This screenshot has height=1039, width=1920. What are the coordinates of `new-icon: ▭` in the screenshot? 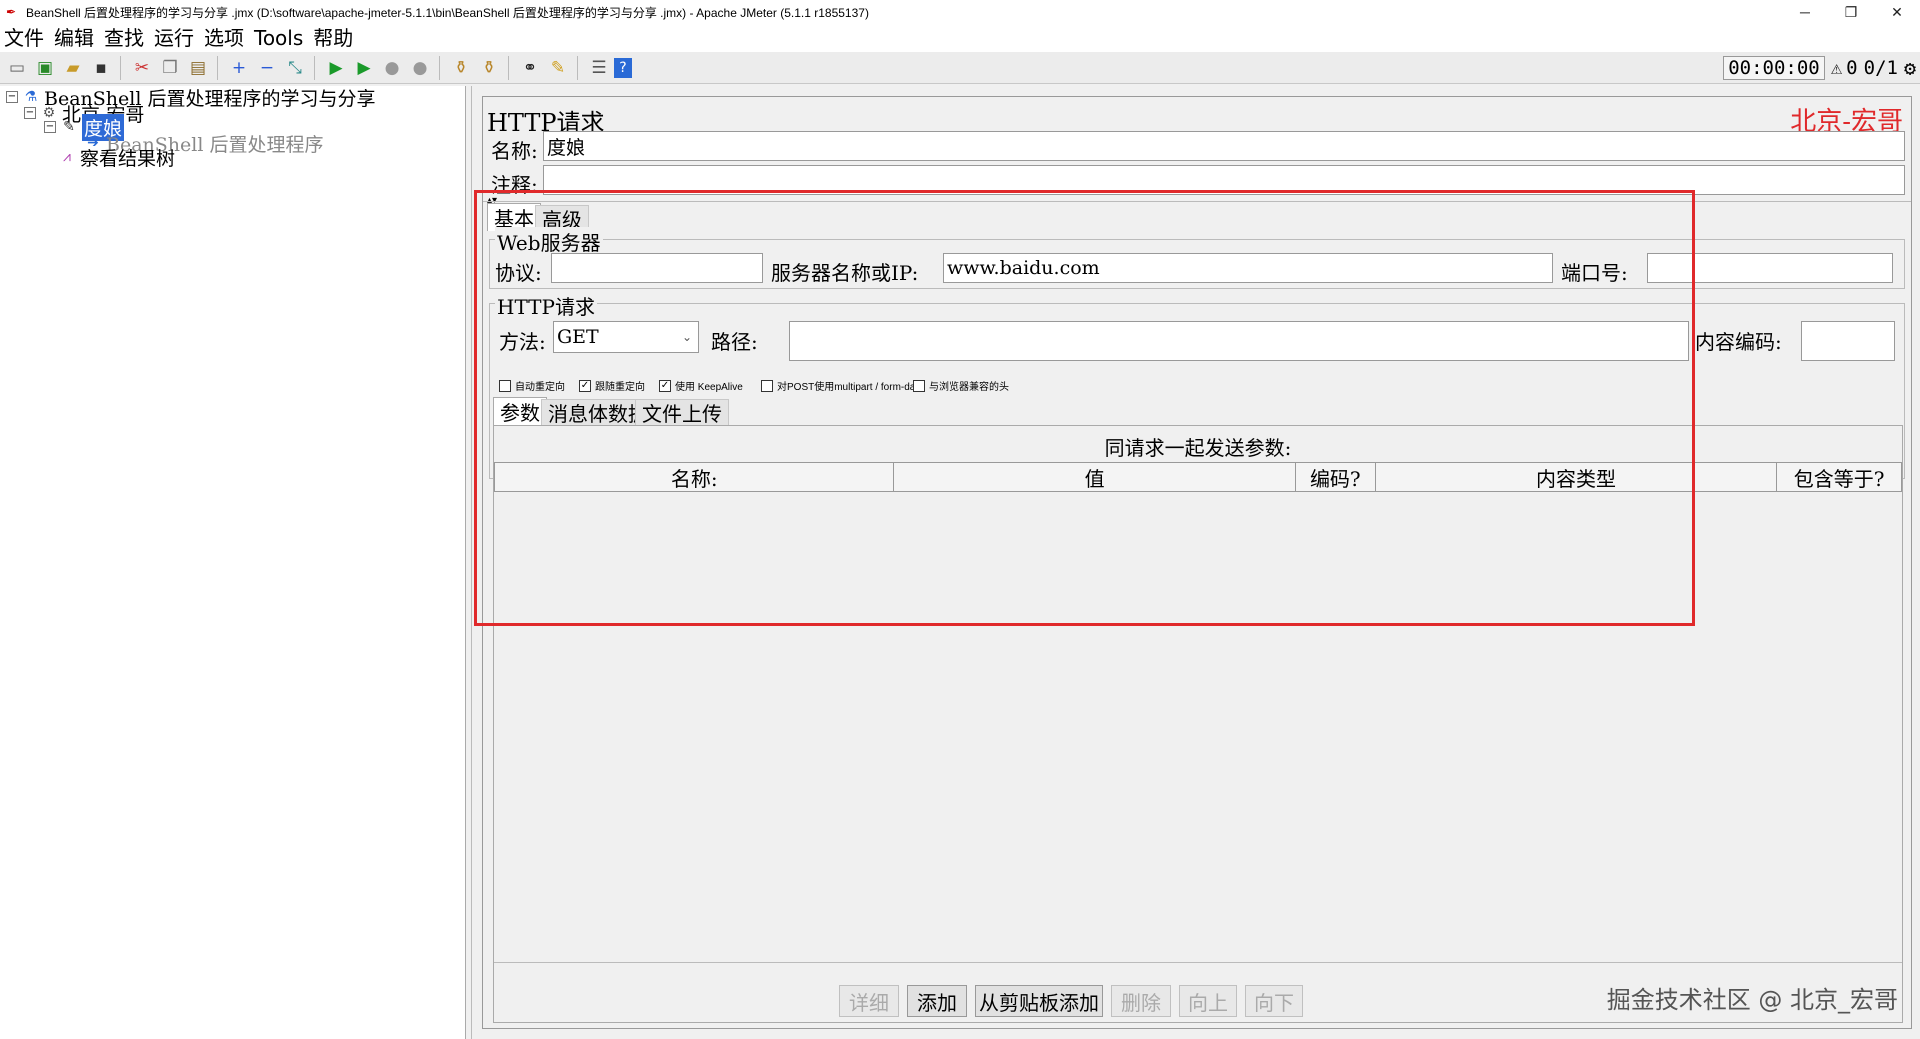 It's located at (17, 68).